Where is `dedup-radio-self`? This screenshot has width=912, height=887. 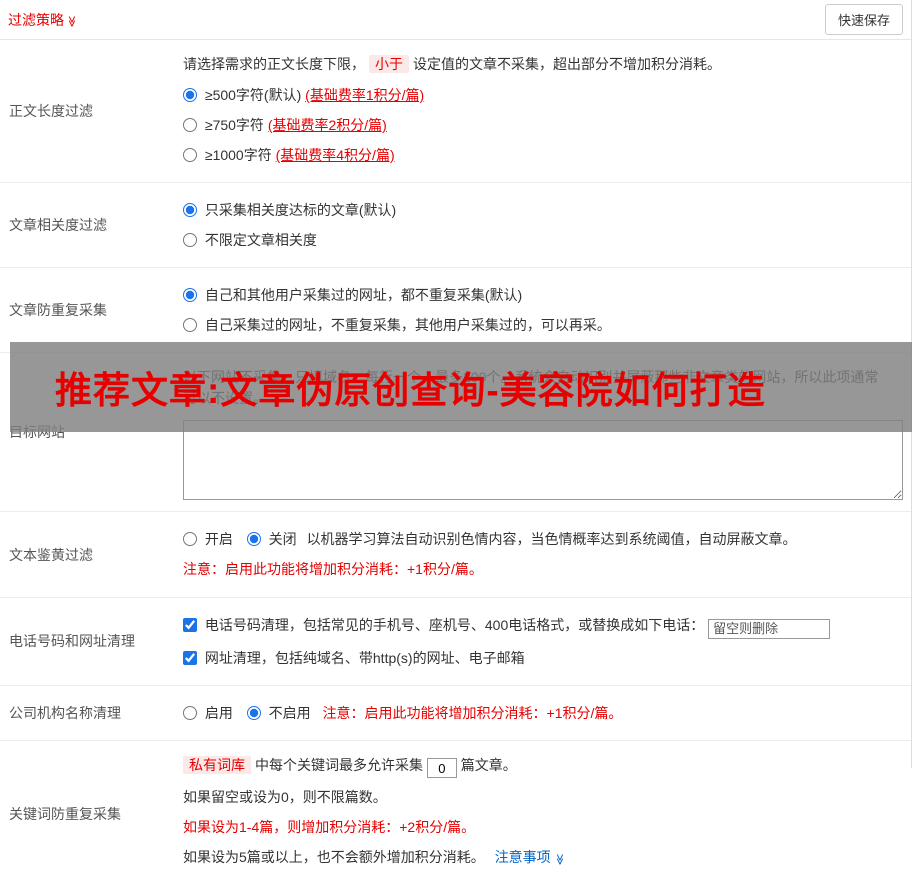 dedup-radio-self is located at coordinates (190, 325).